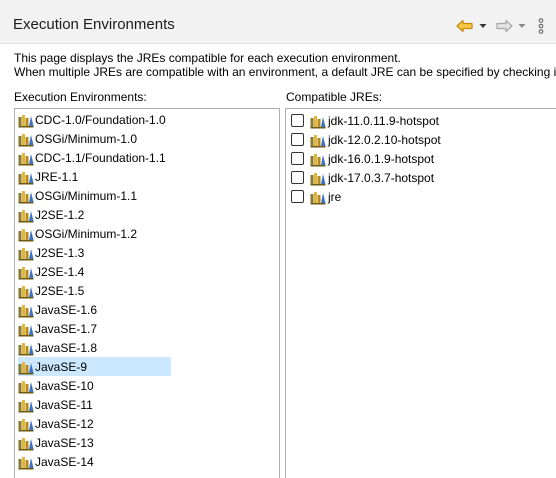 This screenshot has width=556, height=478. I want to click on environment-item-label: JavaSE-1.7, so click(66, 328).